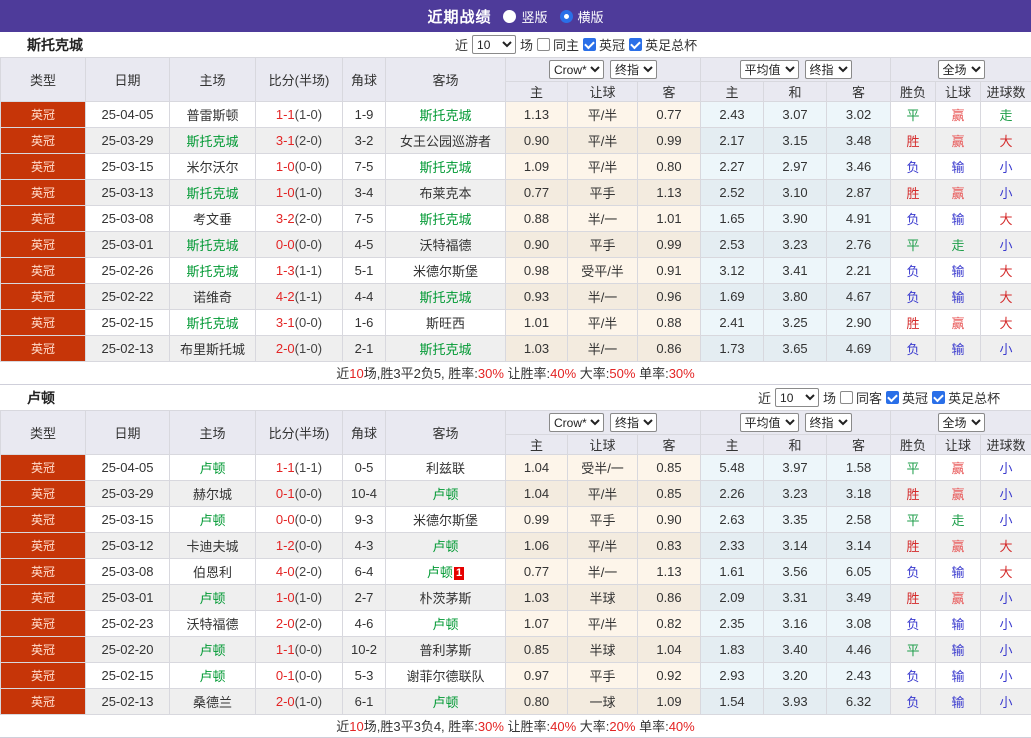 Image resolution: width=1031 pixels, height=738 pixels. What do you see at coordinates (299, 624) in the screenshot?
I see `score: 2-0(2-0)` at bounding box center [299, 624].